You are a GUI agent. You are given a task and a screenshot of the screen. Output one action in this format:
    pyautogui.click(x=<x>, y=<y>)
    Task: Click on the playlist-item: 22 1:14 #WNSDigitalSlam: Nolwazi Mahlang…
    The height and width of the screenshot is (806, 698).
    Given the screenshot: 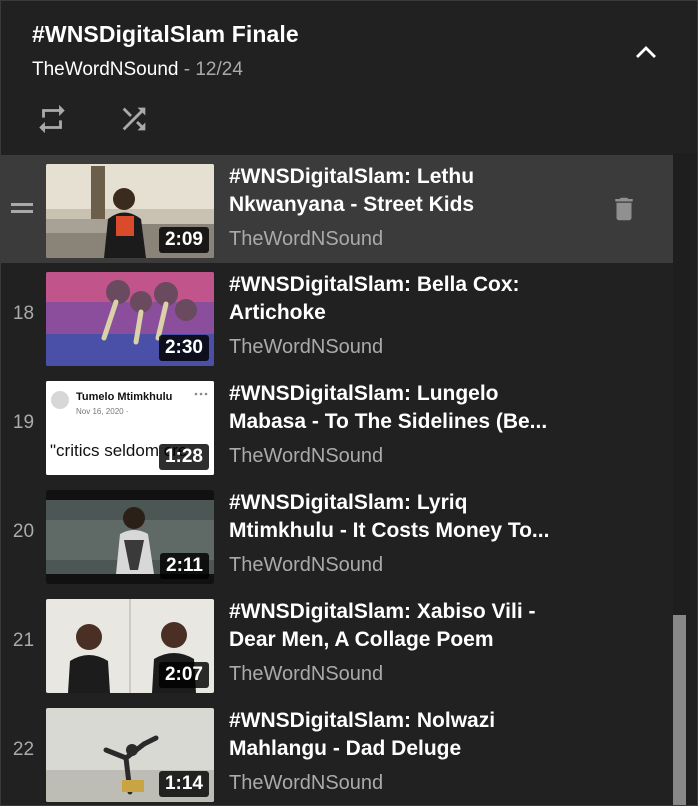 What is the action you would take?
    pyautogui.click(x=337, y=752)
    